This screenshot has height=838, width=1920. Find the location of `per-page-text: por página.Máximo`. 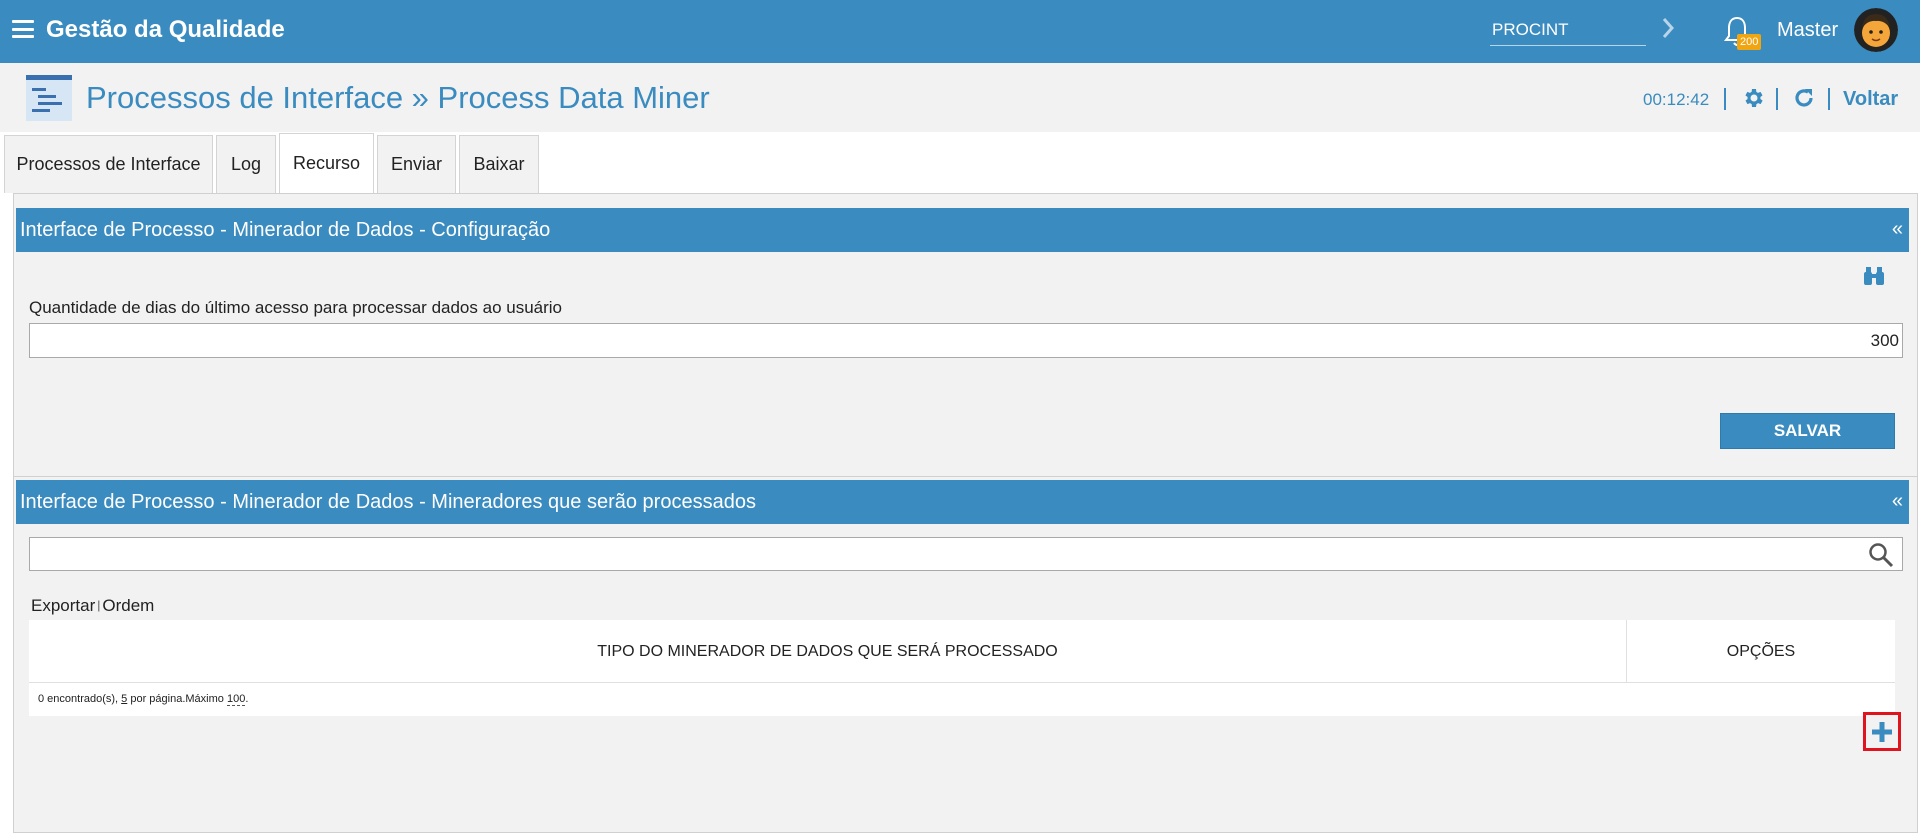

per-page-text: por página.Máximo is located at coordinates (177, 699).